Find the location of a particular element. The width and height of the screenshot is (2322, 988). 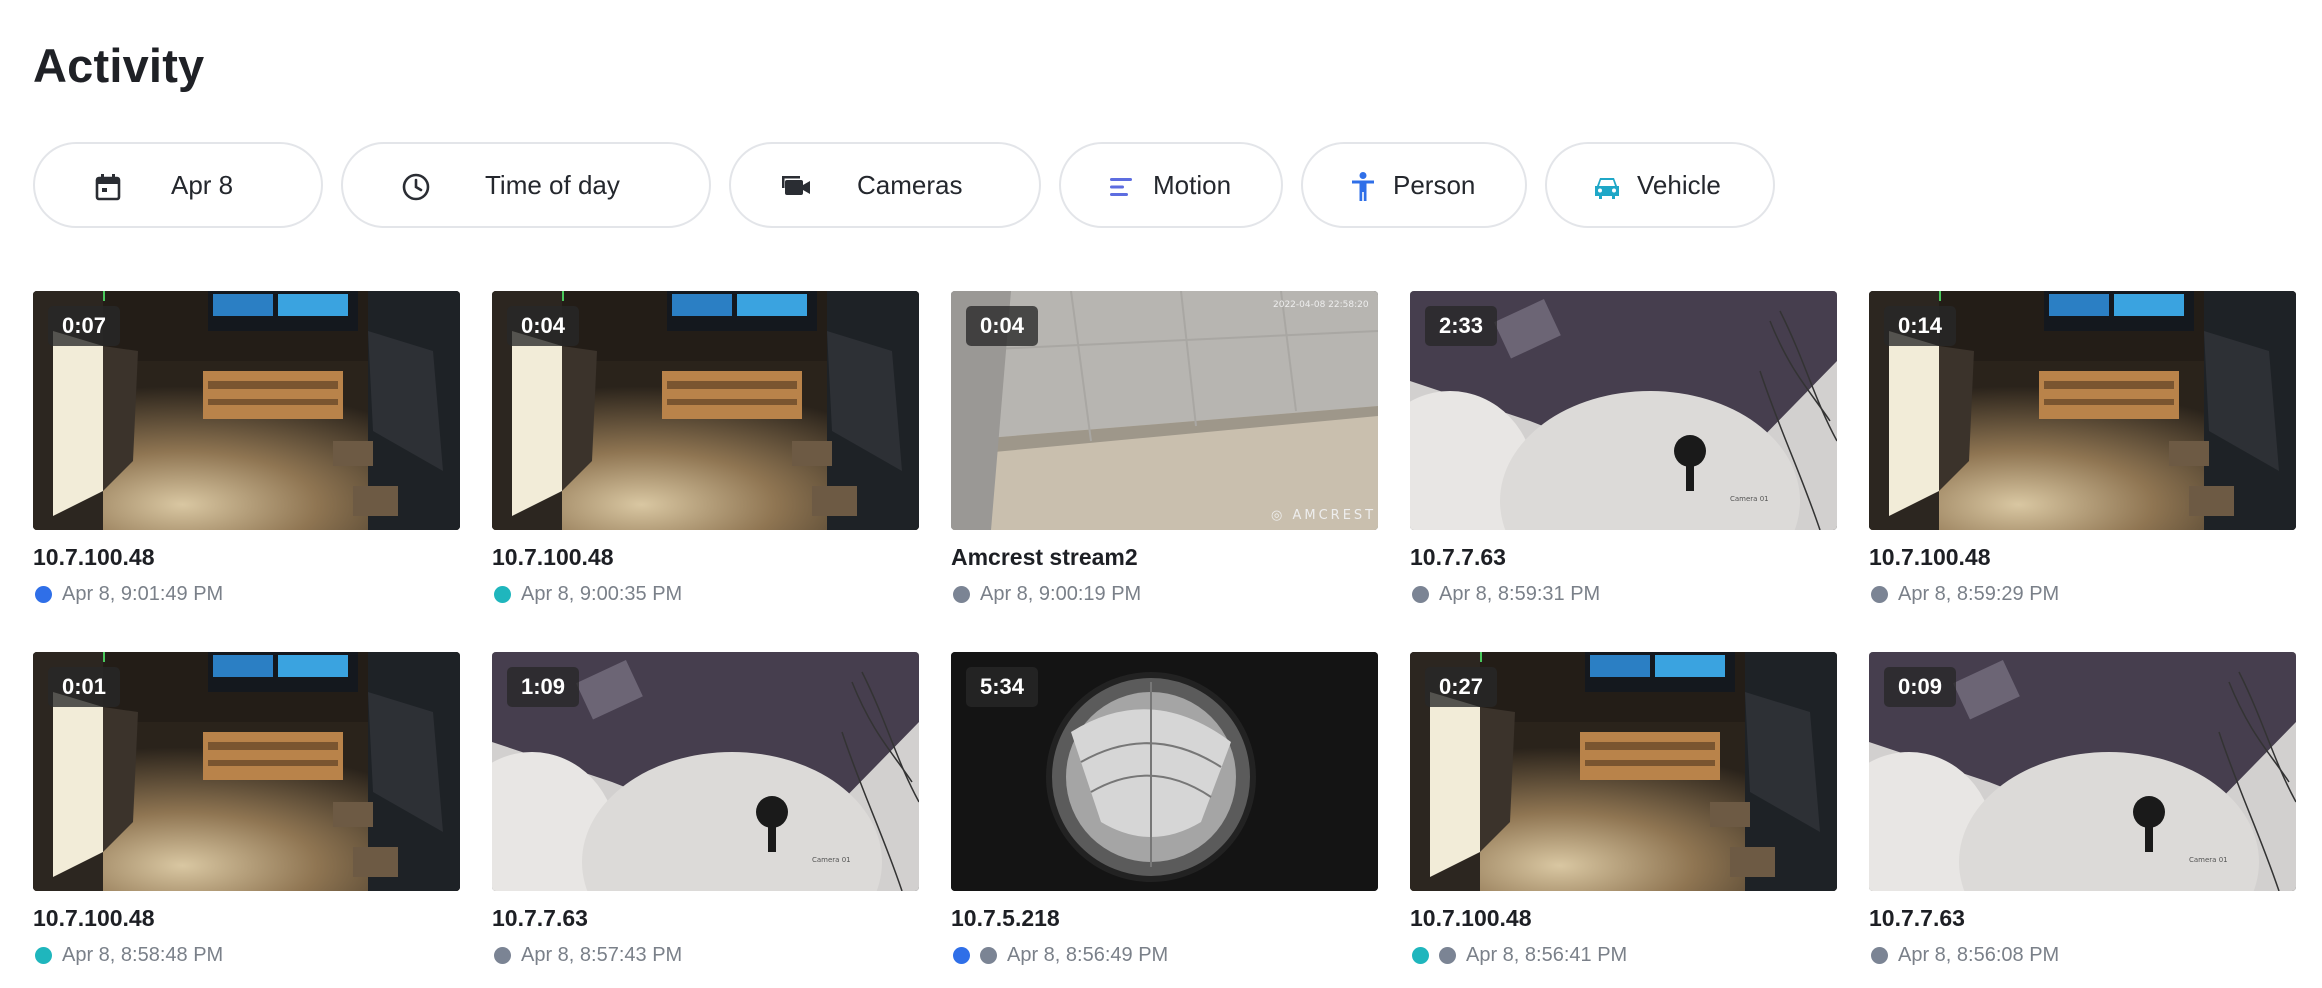

event-thumbnail: 0:07 is located at coordinates (246, 410).